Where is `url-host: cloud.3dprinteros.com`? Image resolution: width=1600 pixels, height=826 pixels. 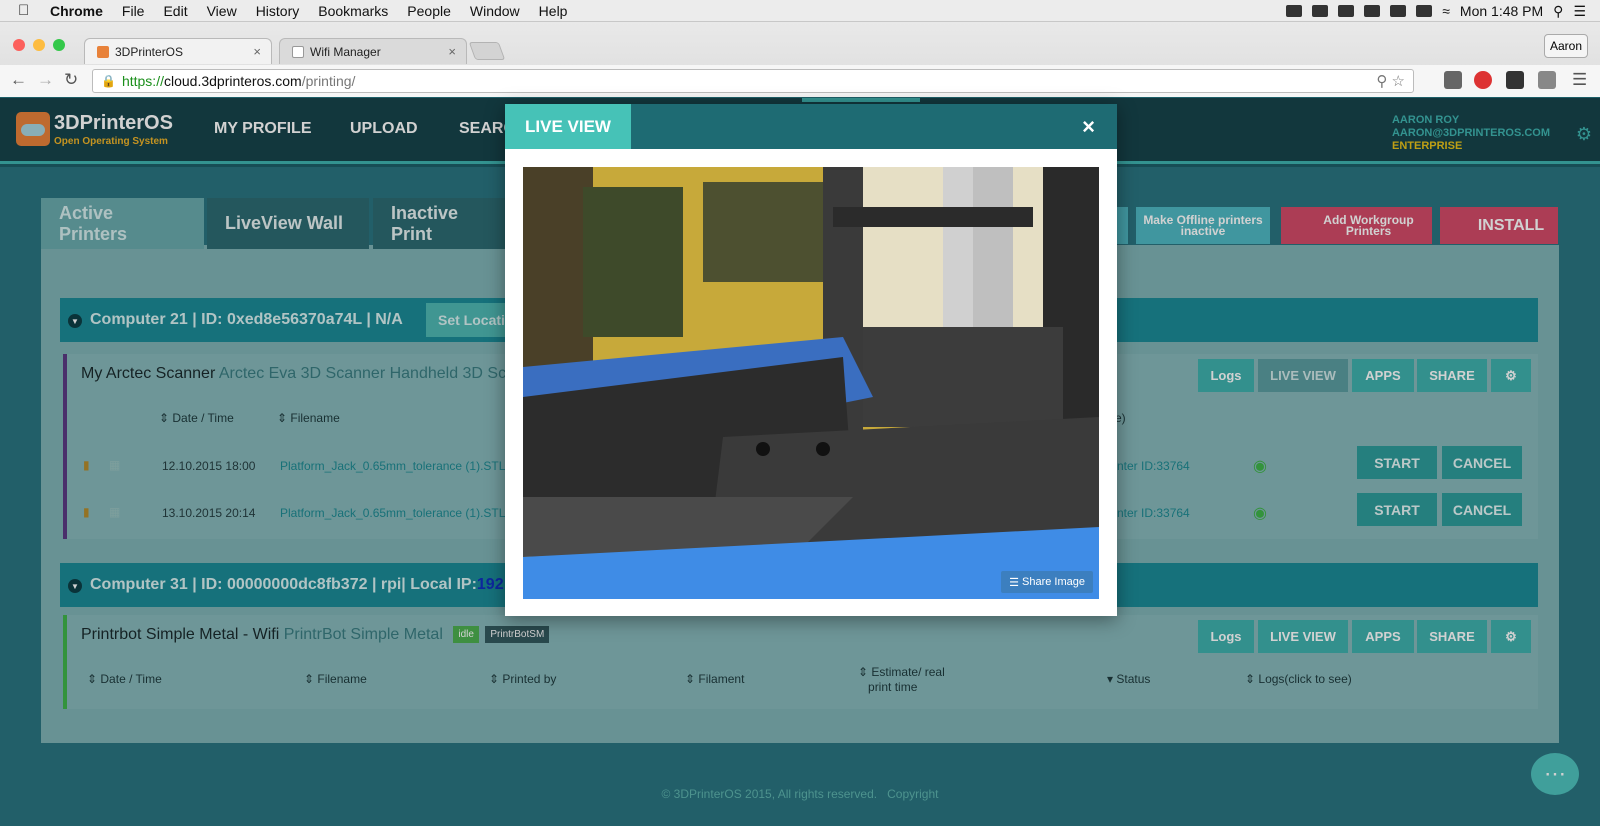
url-host: cloud.3dprinteros.com is located at coordinates (232, 81).